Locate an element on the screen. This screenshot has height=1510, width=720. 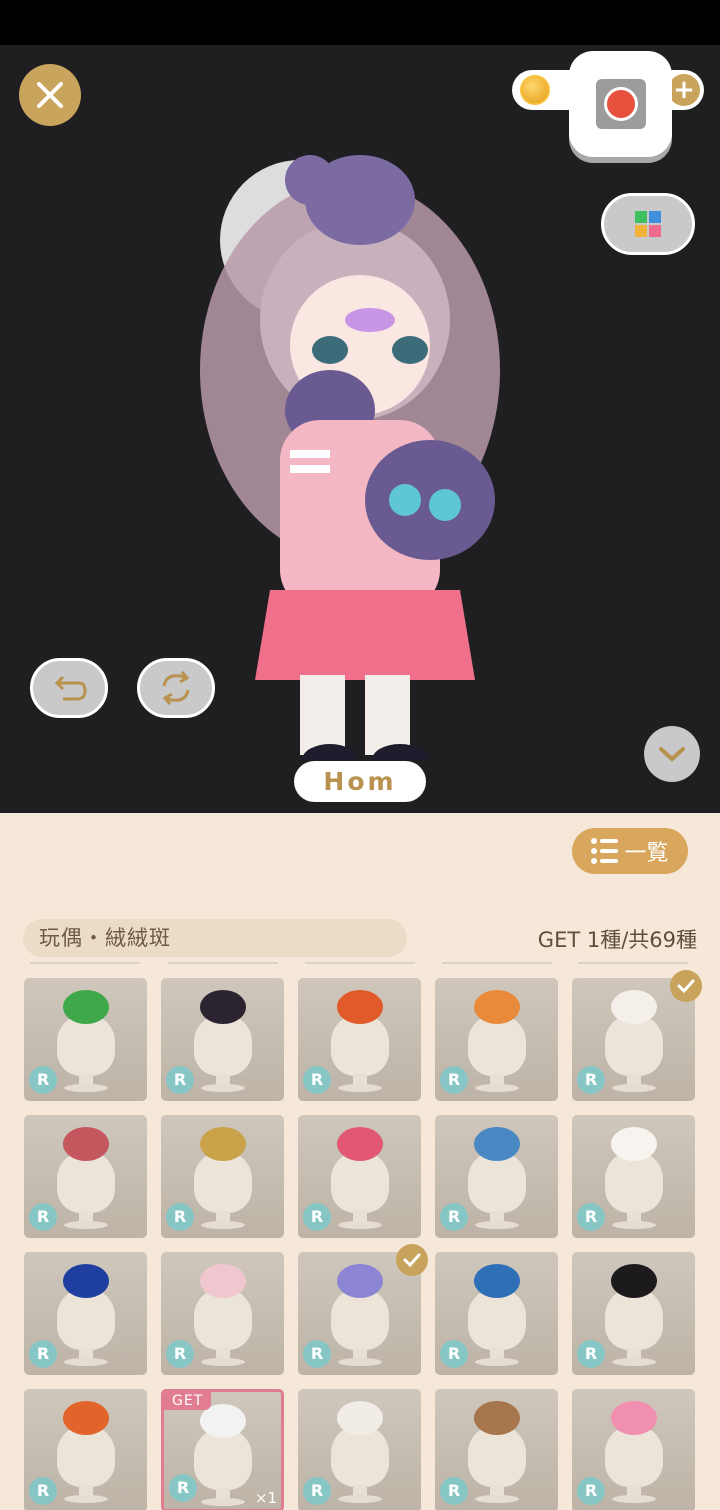
collection-count: GET 1種/共69種 is located at coordinates (617, 940).